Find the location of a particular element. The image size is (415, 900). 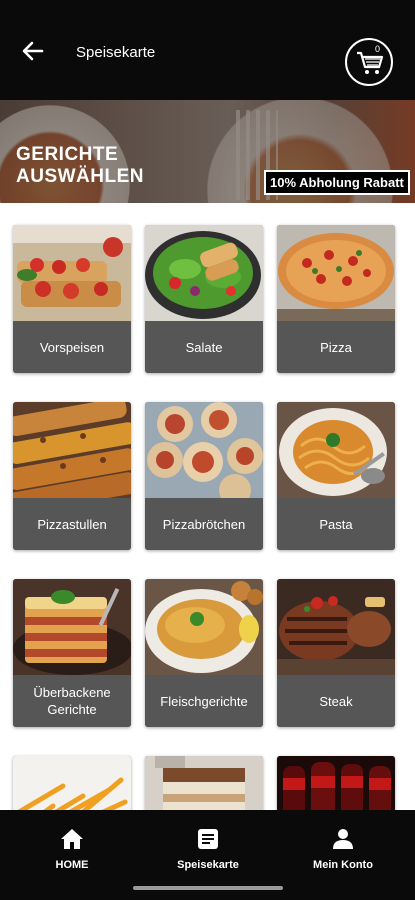

pizzastullen-image is located at coordinates (72, 450).